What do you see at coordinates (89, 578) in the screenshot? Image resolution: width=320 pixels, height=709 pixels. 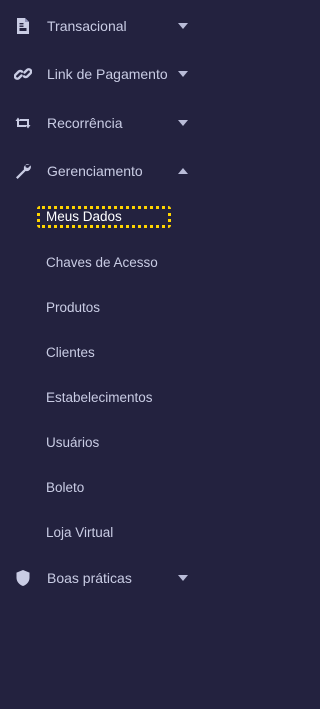 I see `menu-label-boas-praticas: Boas práticas` at bounding box center [89, 578].